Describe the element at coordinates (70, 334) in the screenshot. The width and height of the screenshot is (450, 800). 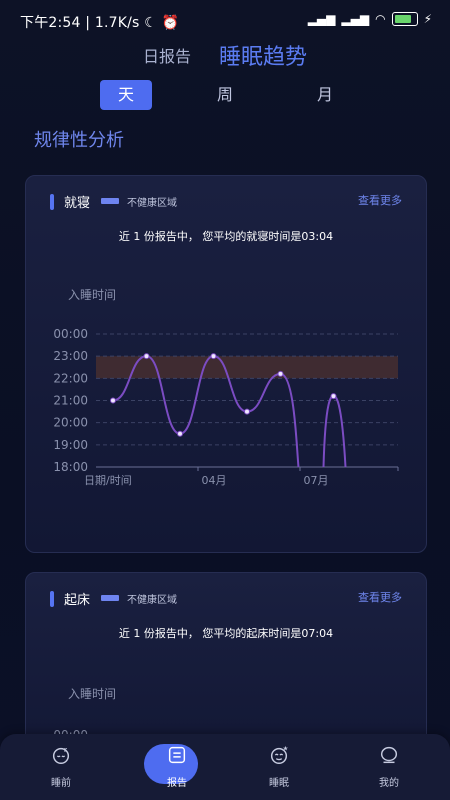
I see `y-tick-label: 00:00` at that location.